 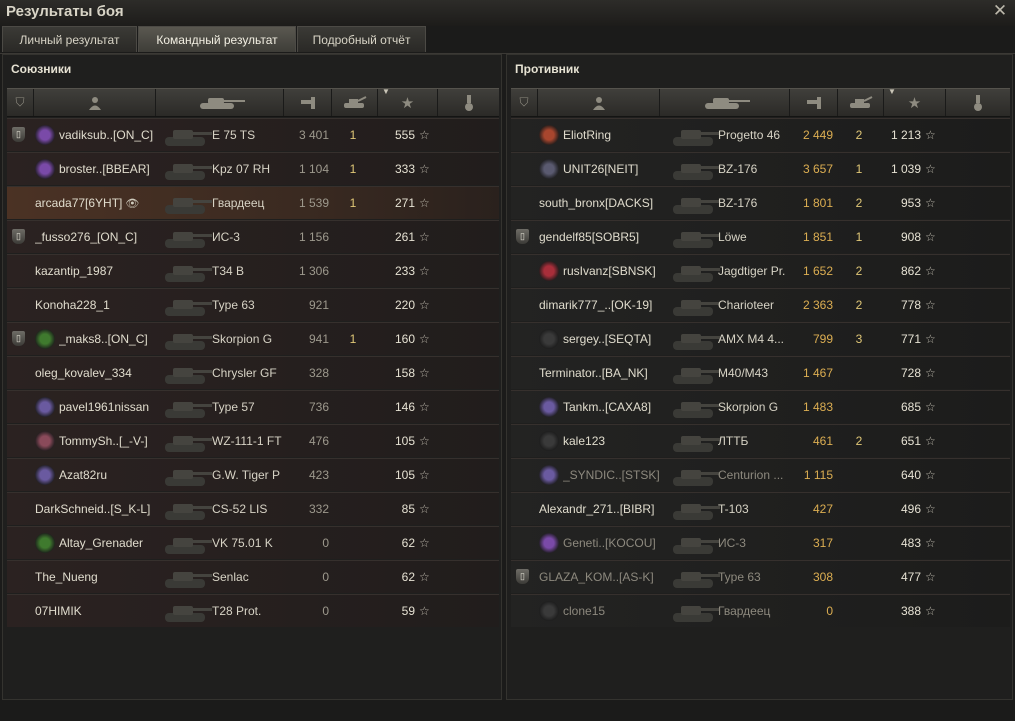 What do you see at coordinates (318, 509) in the screenshot?
I see `damage-value: 332` at bounding box center [318, 509].